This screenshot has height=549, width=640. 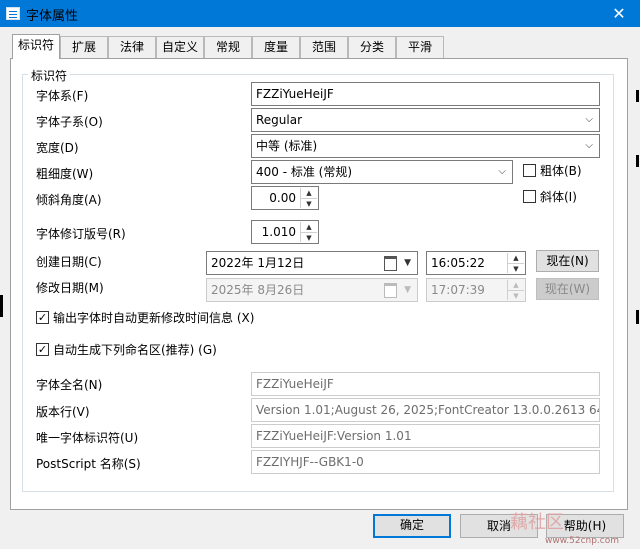 What do you see at coordinates (13, 13) in the screenshot?
I see `font-properties-icon` at bounding box center [13, 13].